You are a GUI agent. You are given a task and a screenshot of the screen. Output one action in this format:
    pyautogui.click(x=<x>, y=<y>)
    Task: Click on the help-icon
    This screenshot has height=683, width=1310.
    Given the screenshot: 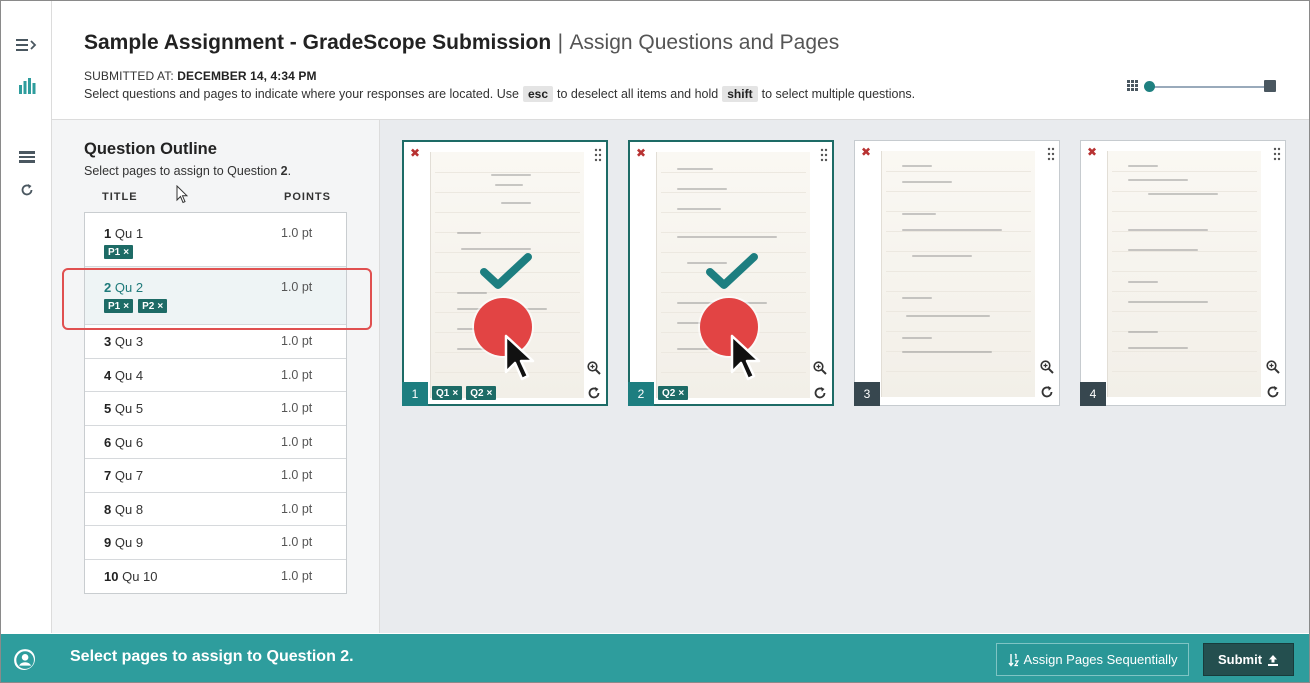 What is the action you would take?
    pyautogui.click(x=24, y=659)
    